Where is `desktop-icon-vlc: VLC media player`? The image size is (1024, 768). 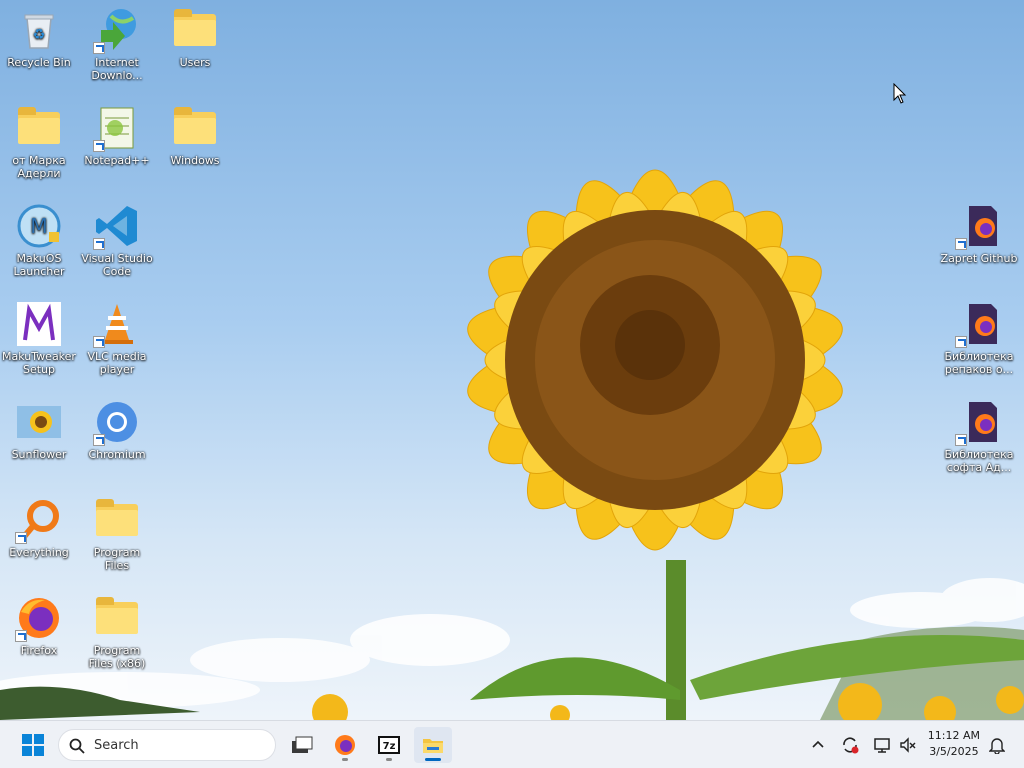 desktop-icon-vlc: VLC media player is located at coordinates (117, 338).